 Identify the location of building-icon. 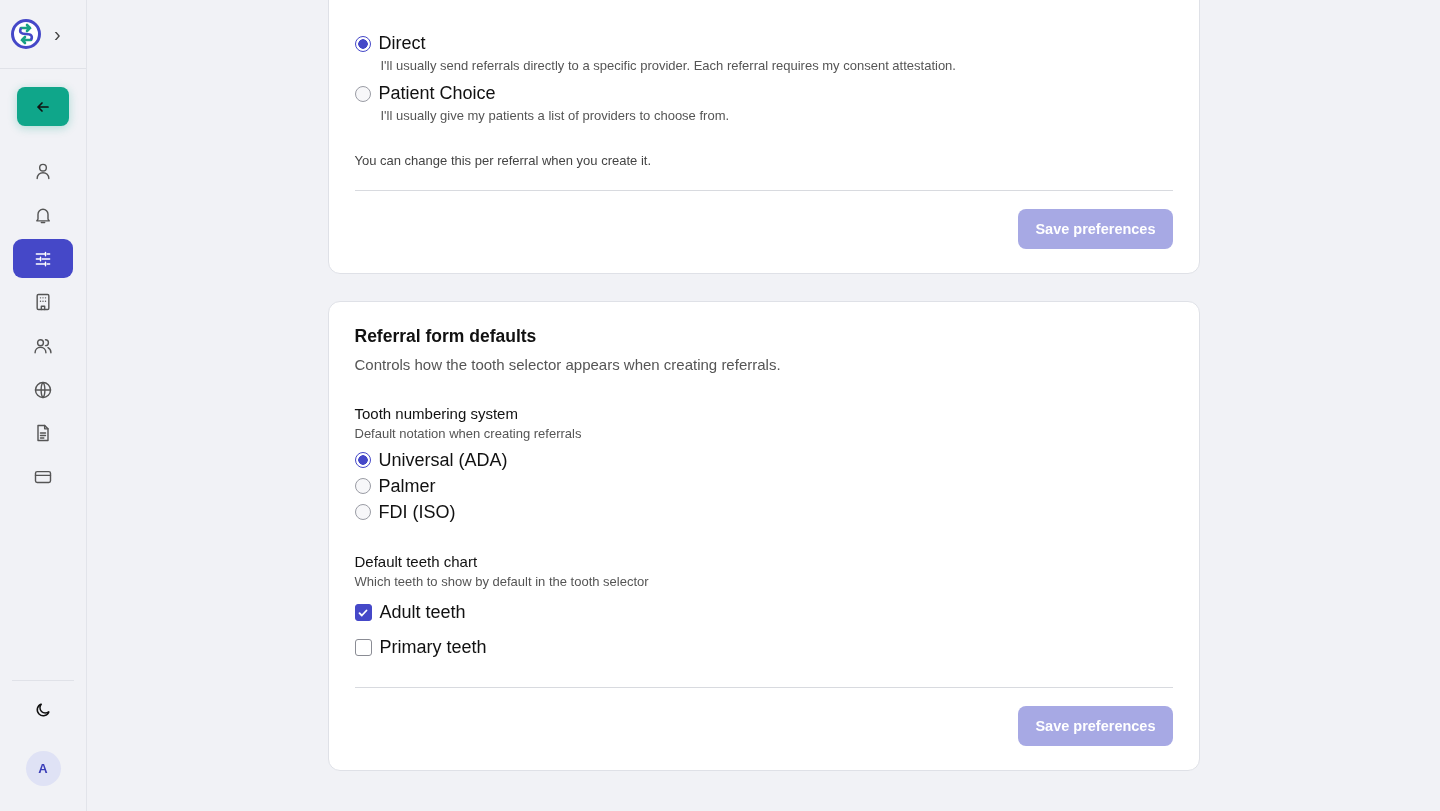
(43, 302).